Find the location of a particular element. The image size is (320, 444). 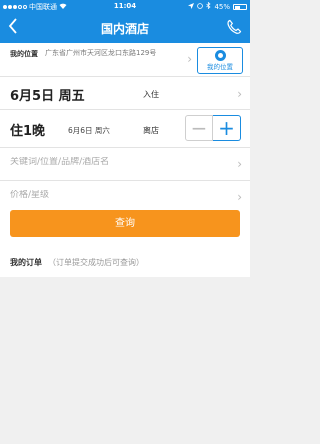

decrease-nights-button: − is located at coordinates (199, 128).